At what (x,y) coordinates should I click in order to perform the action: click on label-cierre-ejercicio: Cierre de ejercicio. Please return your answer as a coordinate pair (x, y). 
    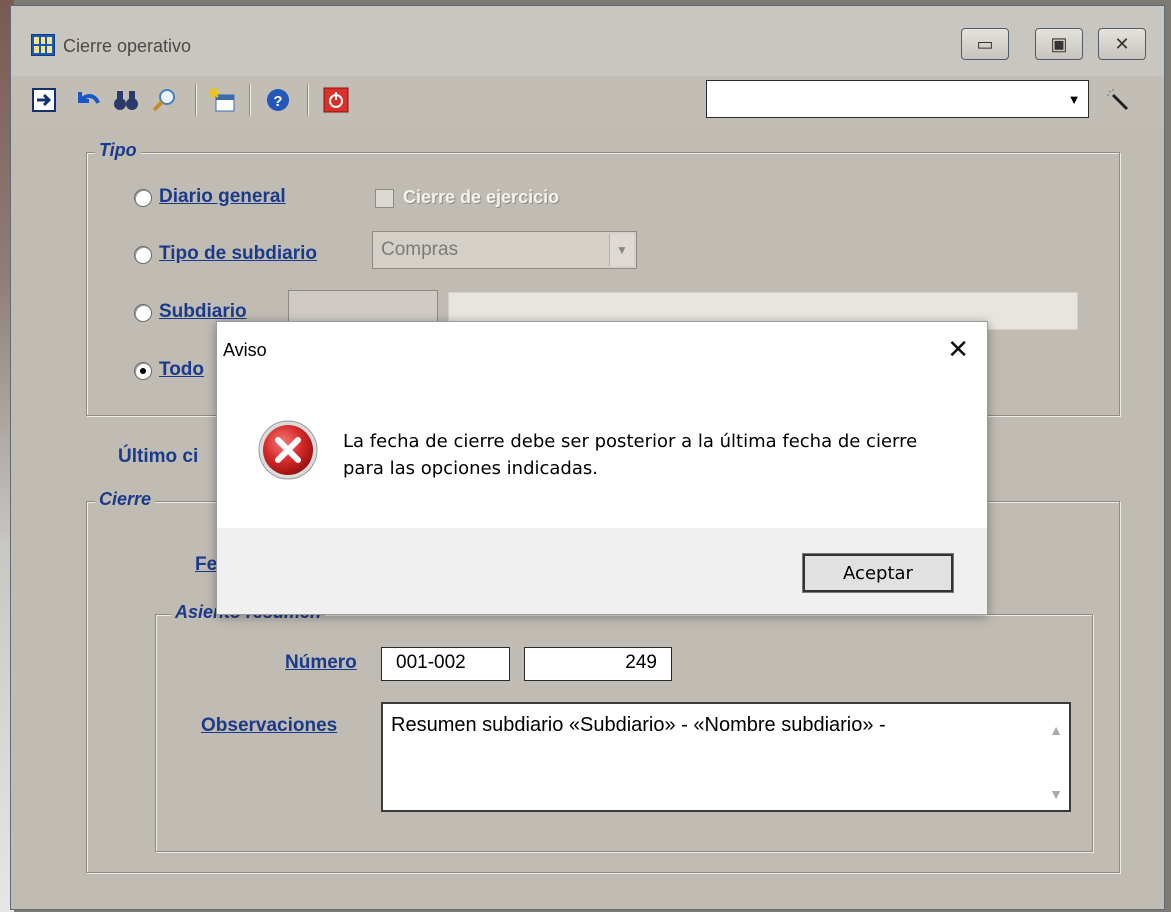
    Looking at the image, I should click on (481, 197).